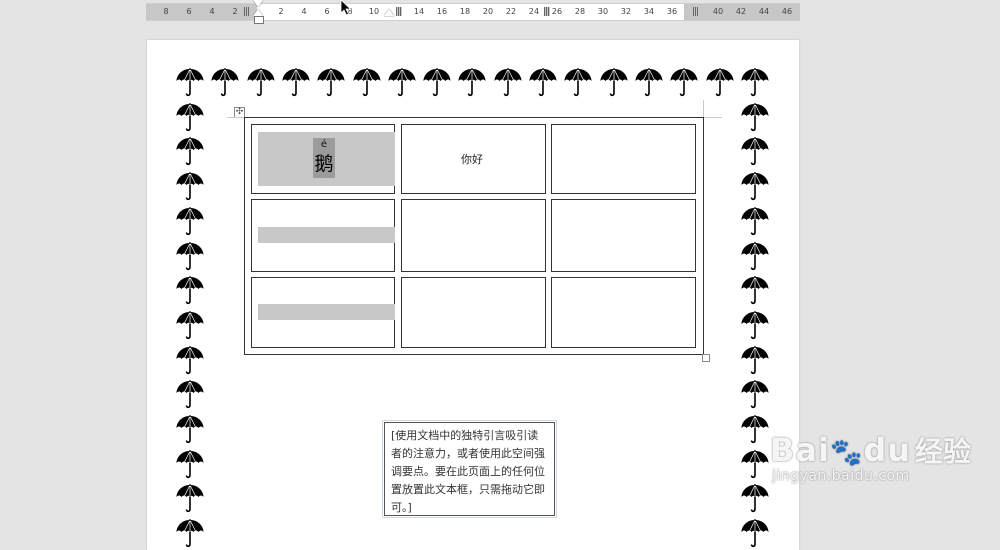  Describe the element at coordinates (389, 12) in the screenshot. I see `right-indent-marker` at that location.